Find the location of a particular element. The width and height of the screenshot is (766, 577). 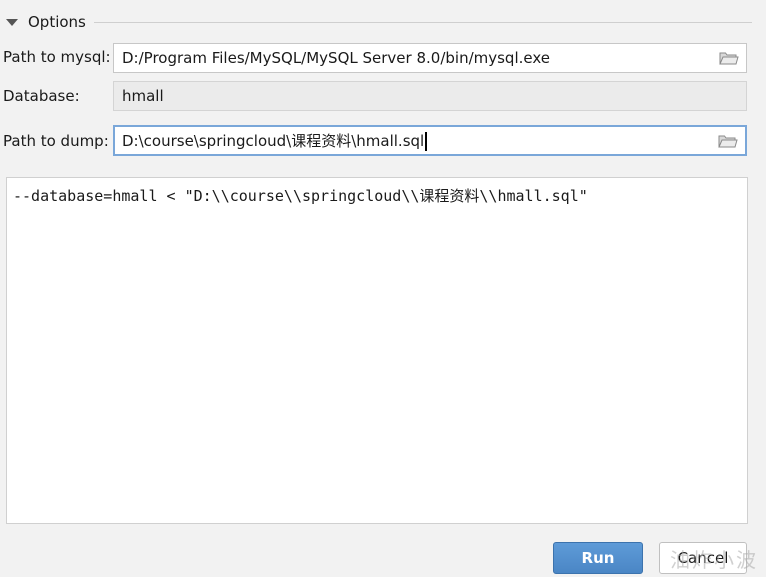

options-section-header: Options is located at coordinates (379, 22).